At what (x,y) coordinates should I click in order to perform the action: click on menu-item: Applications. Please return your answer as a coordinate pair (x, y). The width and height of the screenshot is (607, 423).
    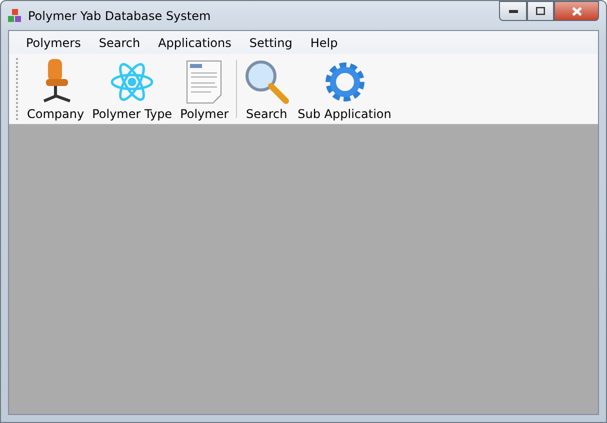
    Looking at the image, I should click on (194, 43).